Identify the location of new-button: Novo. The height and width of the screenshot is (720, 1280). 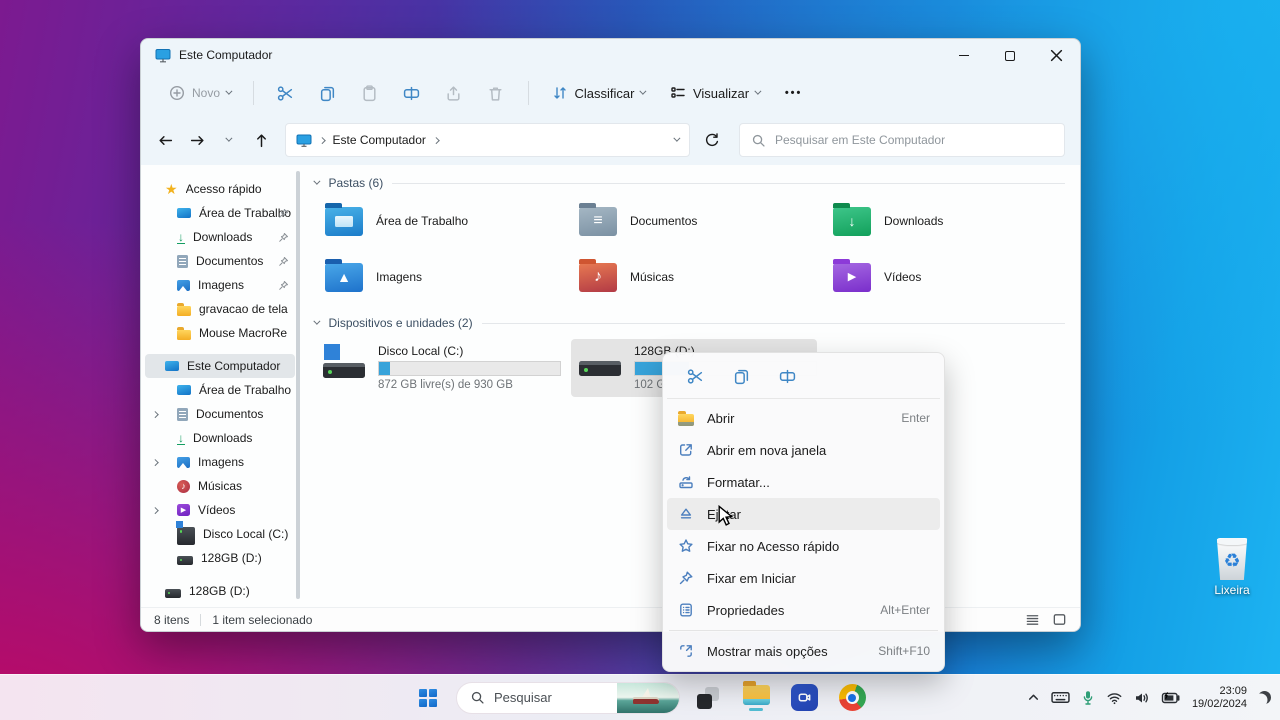
(200, 93).